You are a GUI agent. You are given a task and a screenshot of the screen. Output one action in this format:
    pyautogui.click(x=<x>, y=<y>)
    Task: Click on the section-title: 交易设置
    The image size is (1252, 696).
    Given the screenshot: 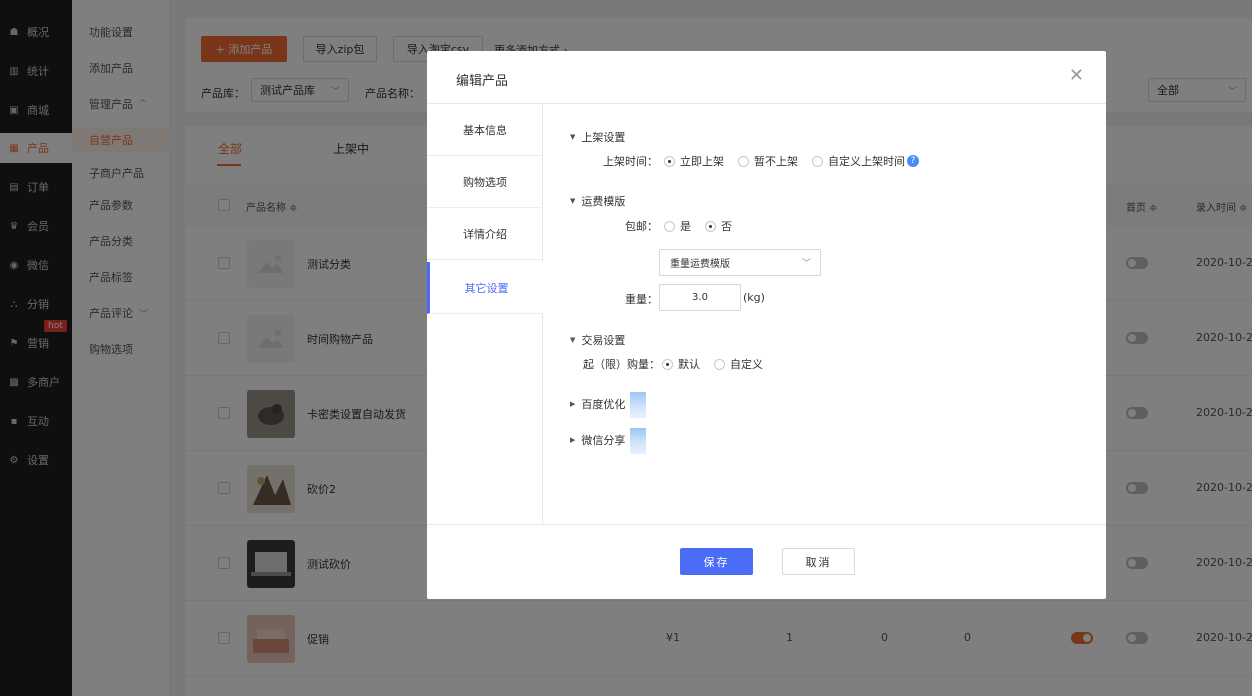 What is the action you would take?
    pyautogui.click(x=603, y=340)
    